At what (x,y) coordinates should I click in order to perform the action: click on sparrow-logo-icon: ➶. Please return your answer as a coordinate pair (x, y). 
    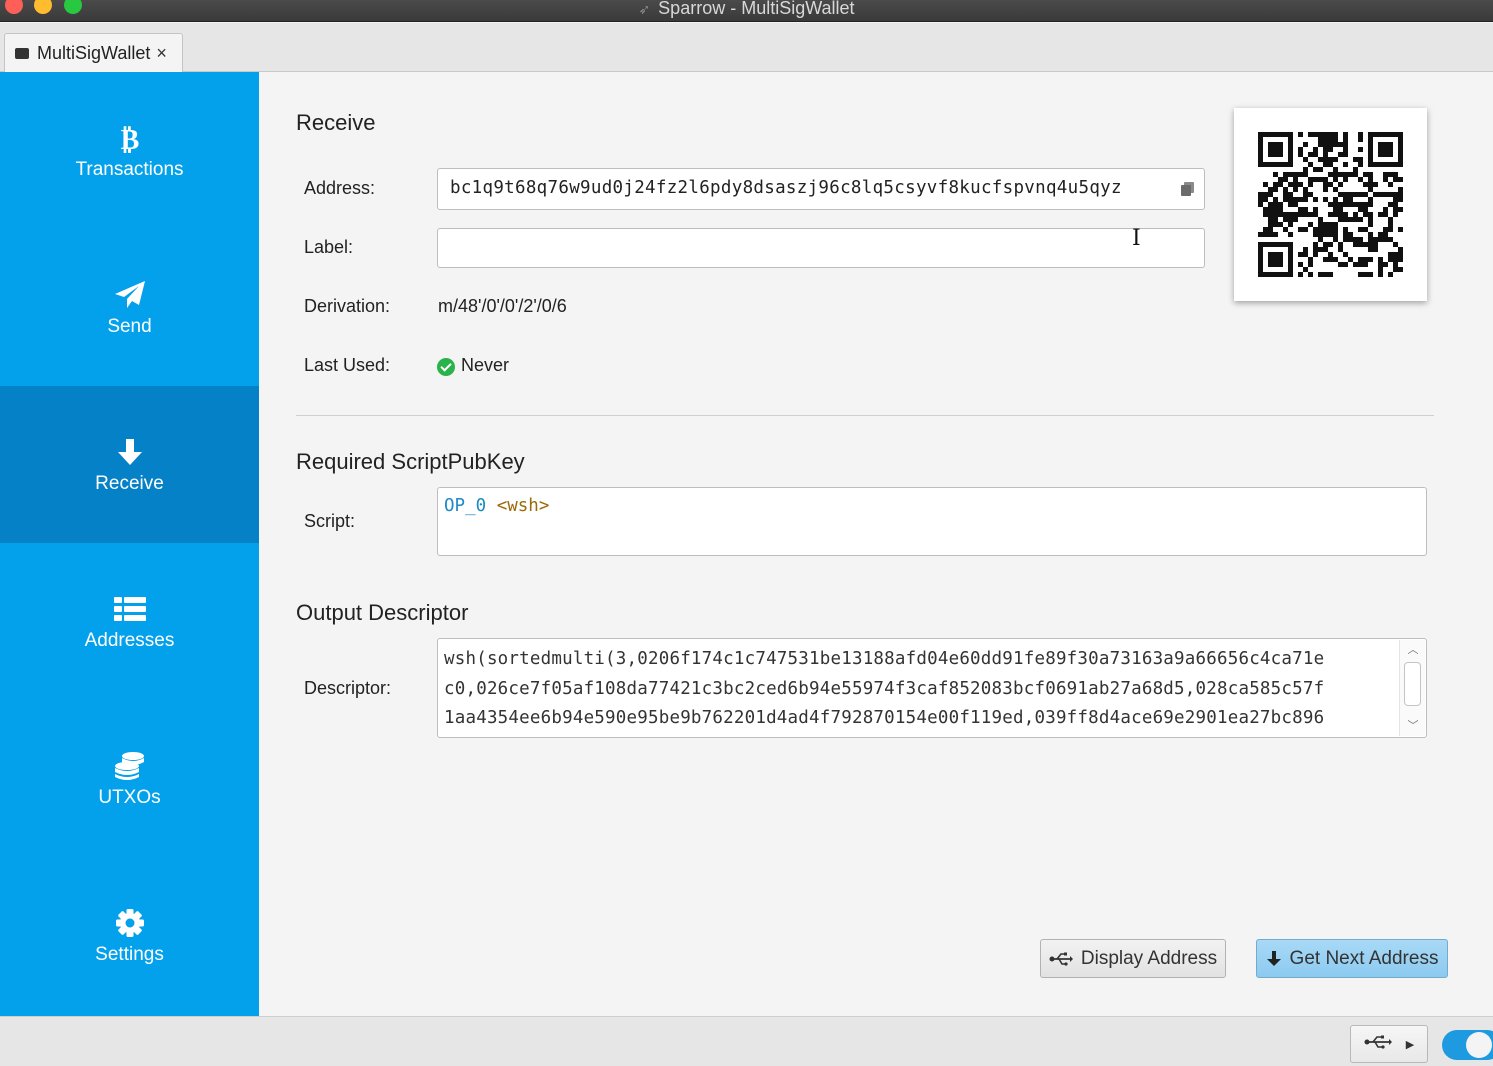
    Looking at the image, I should click on (644, 9).